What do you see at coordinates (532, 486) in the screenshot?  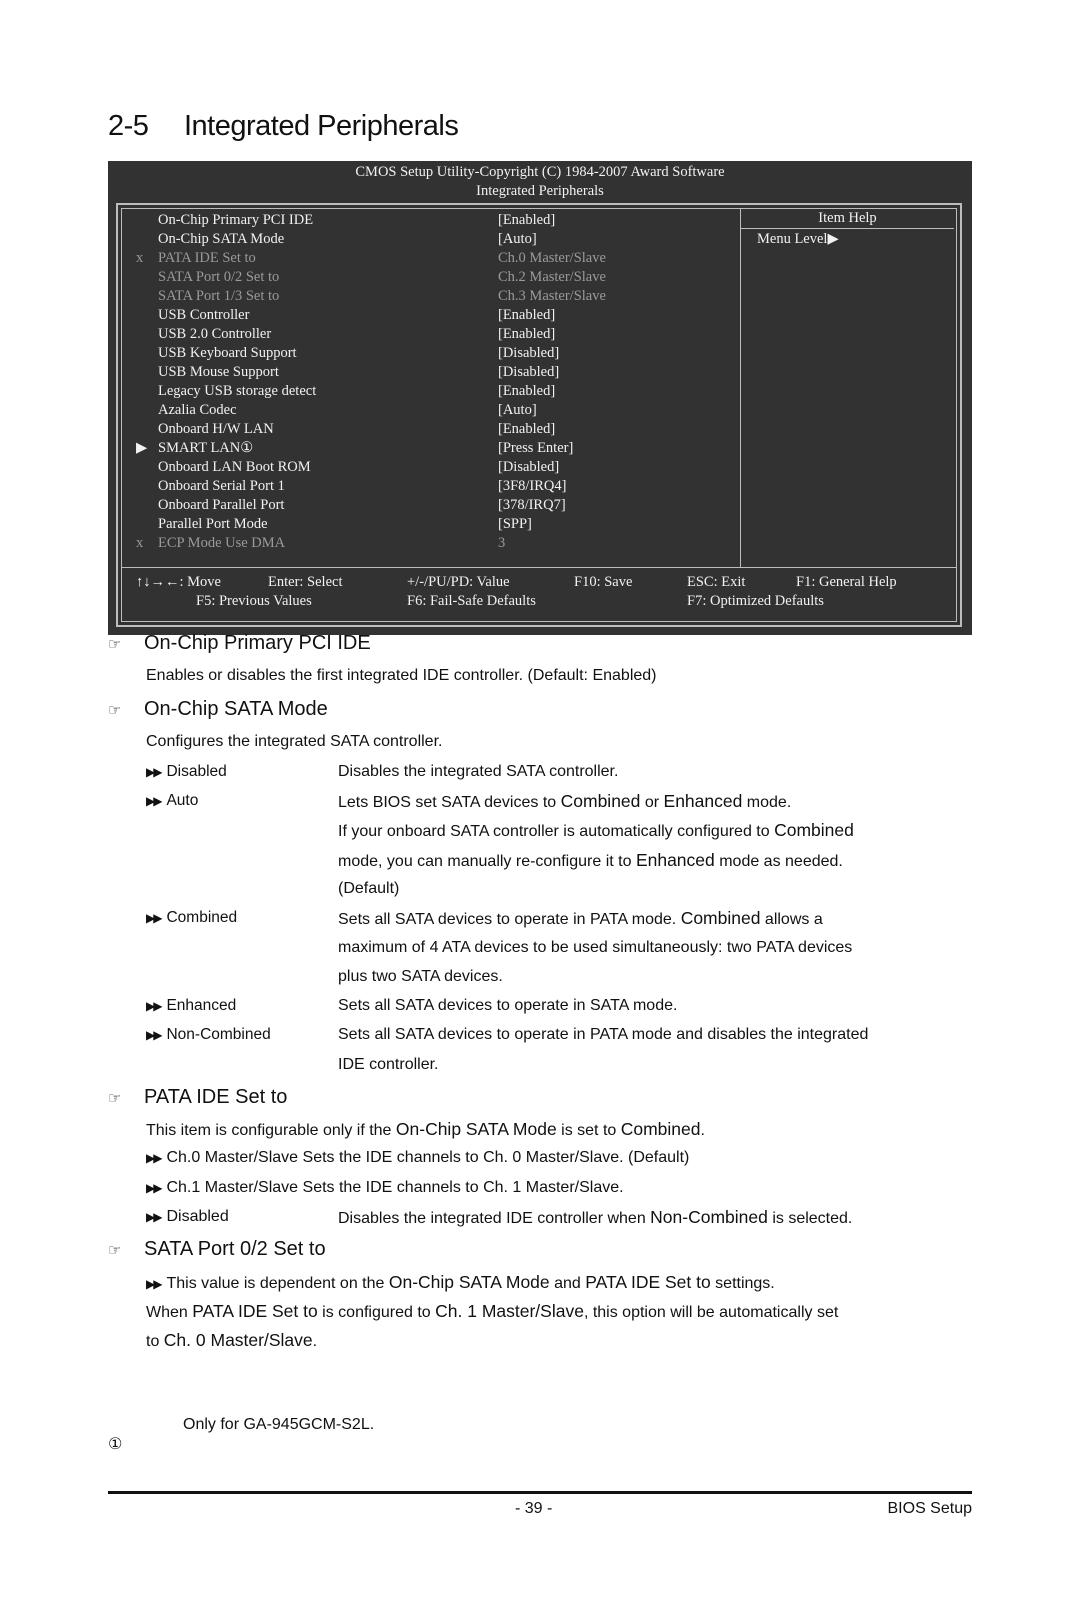 I see `setting-value: [3F8/IRQ4]` at bounding box center [532, 486].